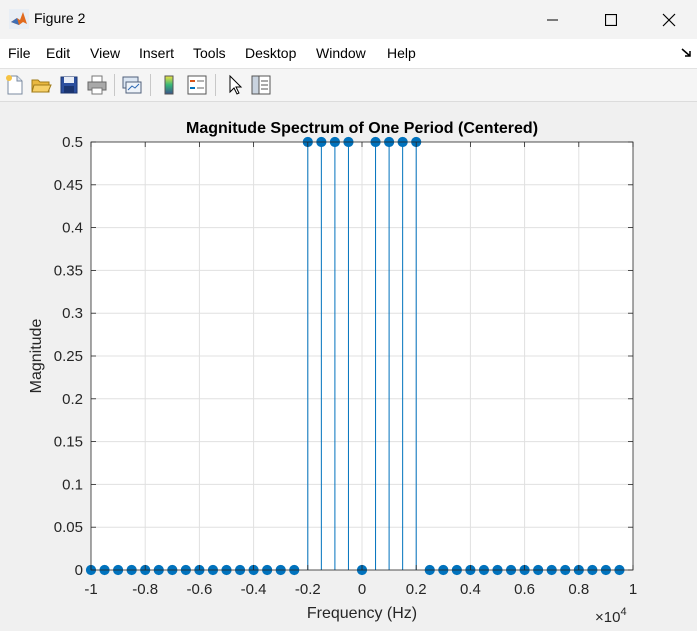 Image resolution: width=697 pixels, height=631 pixels. Describe the element at coordinates (416, 589) in the screenshot. I see `x-tick-label: 0.2` at that location.